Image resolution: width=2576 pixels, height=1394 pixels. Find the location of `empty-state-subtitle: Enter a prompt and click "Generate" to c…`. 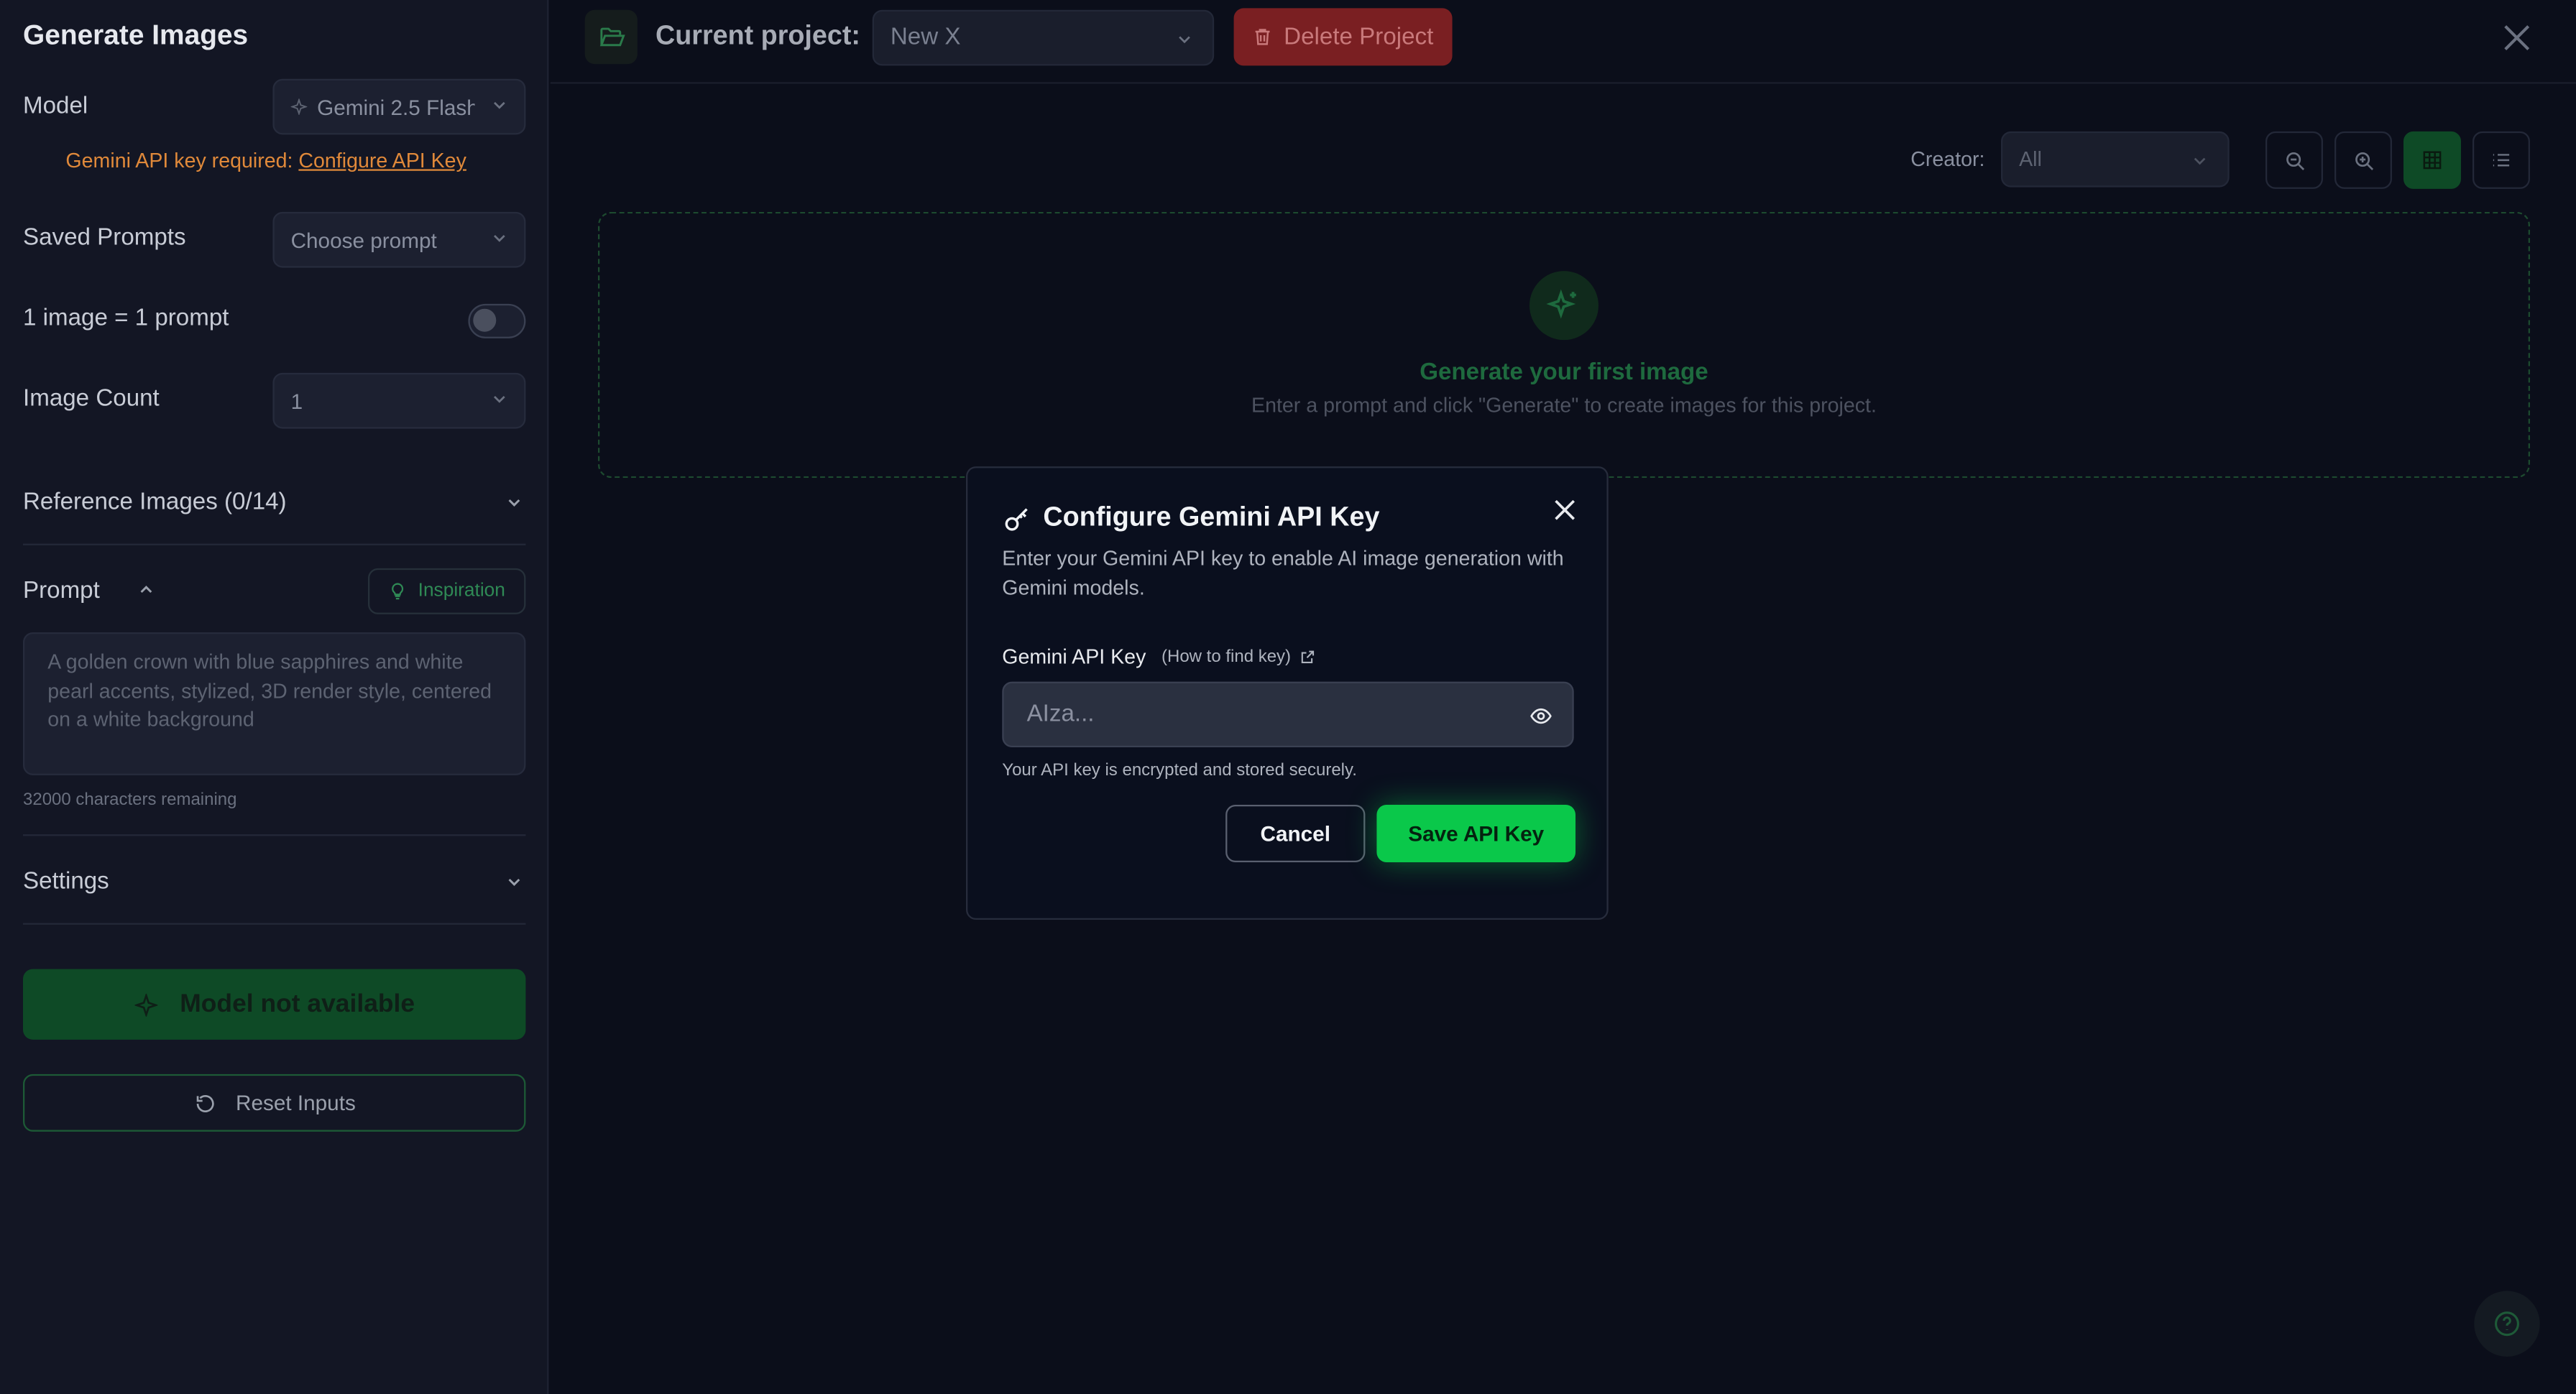

empty-state-subtitle: Enter a prompt and click "Generate" to c… is located at coordinates (1564, 405).